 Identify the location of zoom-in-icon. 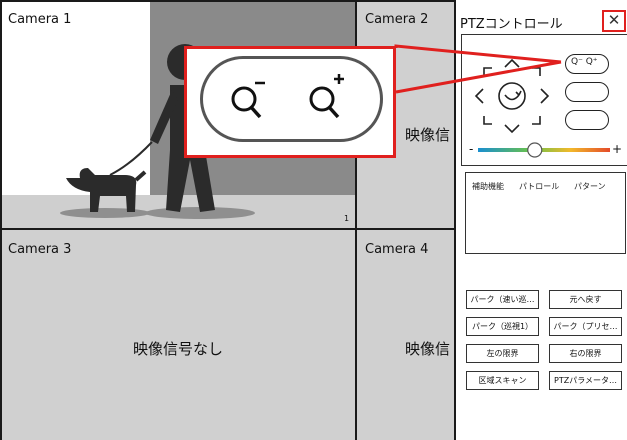
(329, 96).